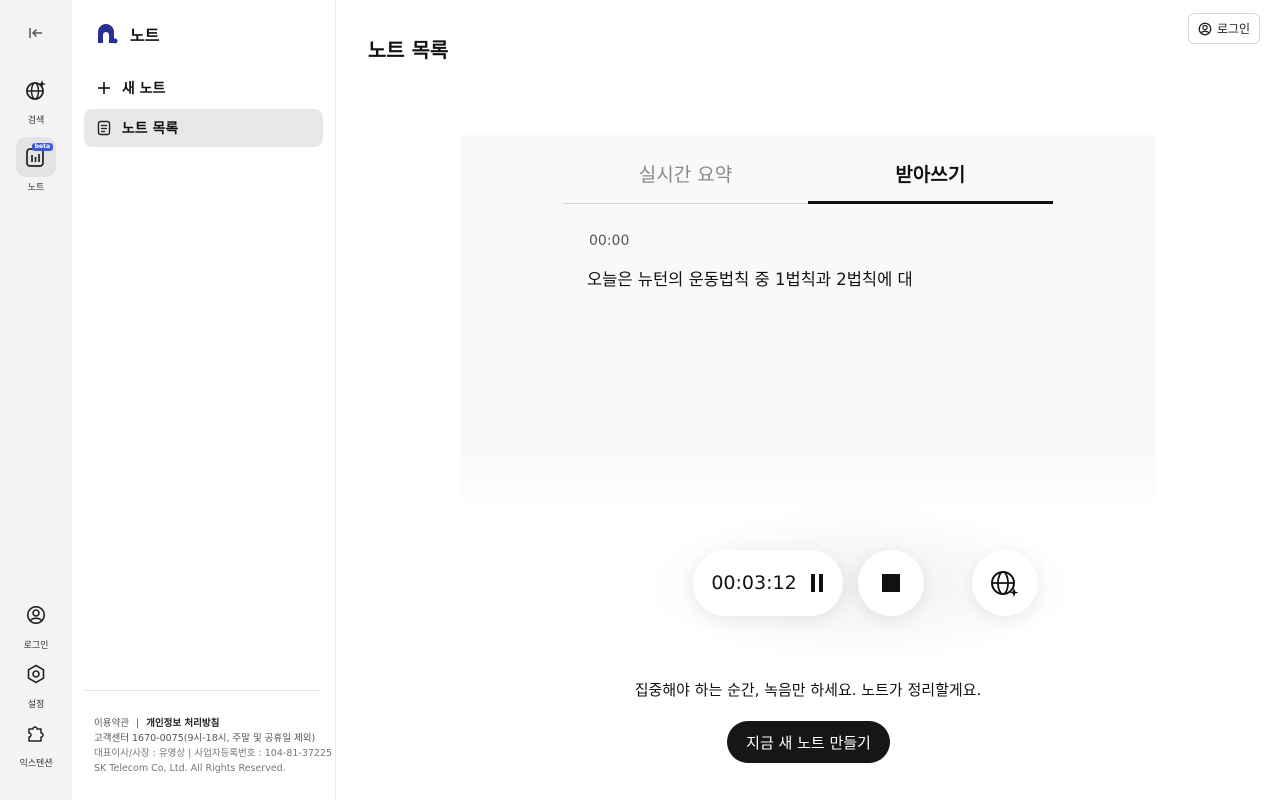 The image size is (1280, 800). I want to click on brand-logo-icon, so click(108, 34).